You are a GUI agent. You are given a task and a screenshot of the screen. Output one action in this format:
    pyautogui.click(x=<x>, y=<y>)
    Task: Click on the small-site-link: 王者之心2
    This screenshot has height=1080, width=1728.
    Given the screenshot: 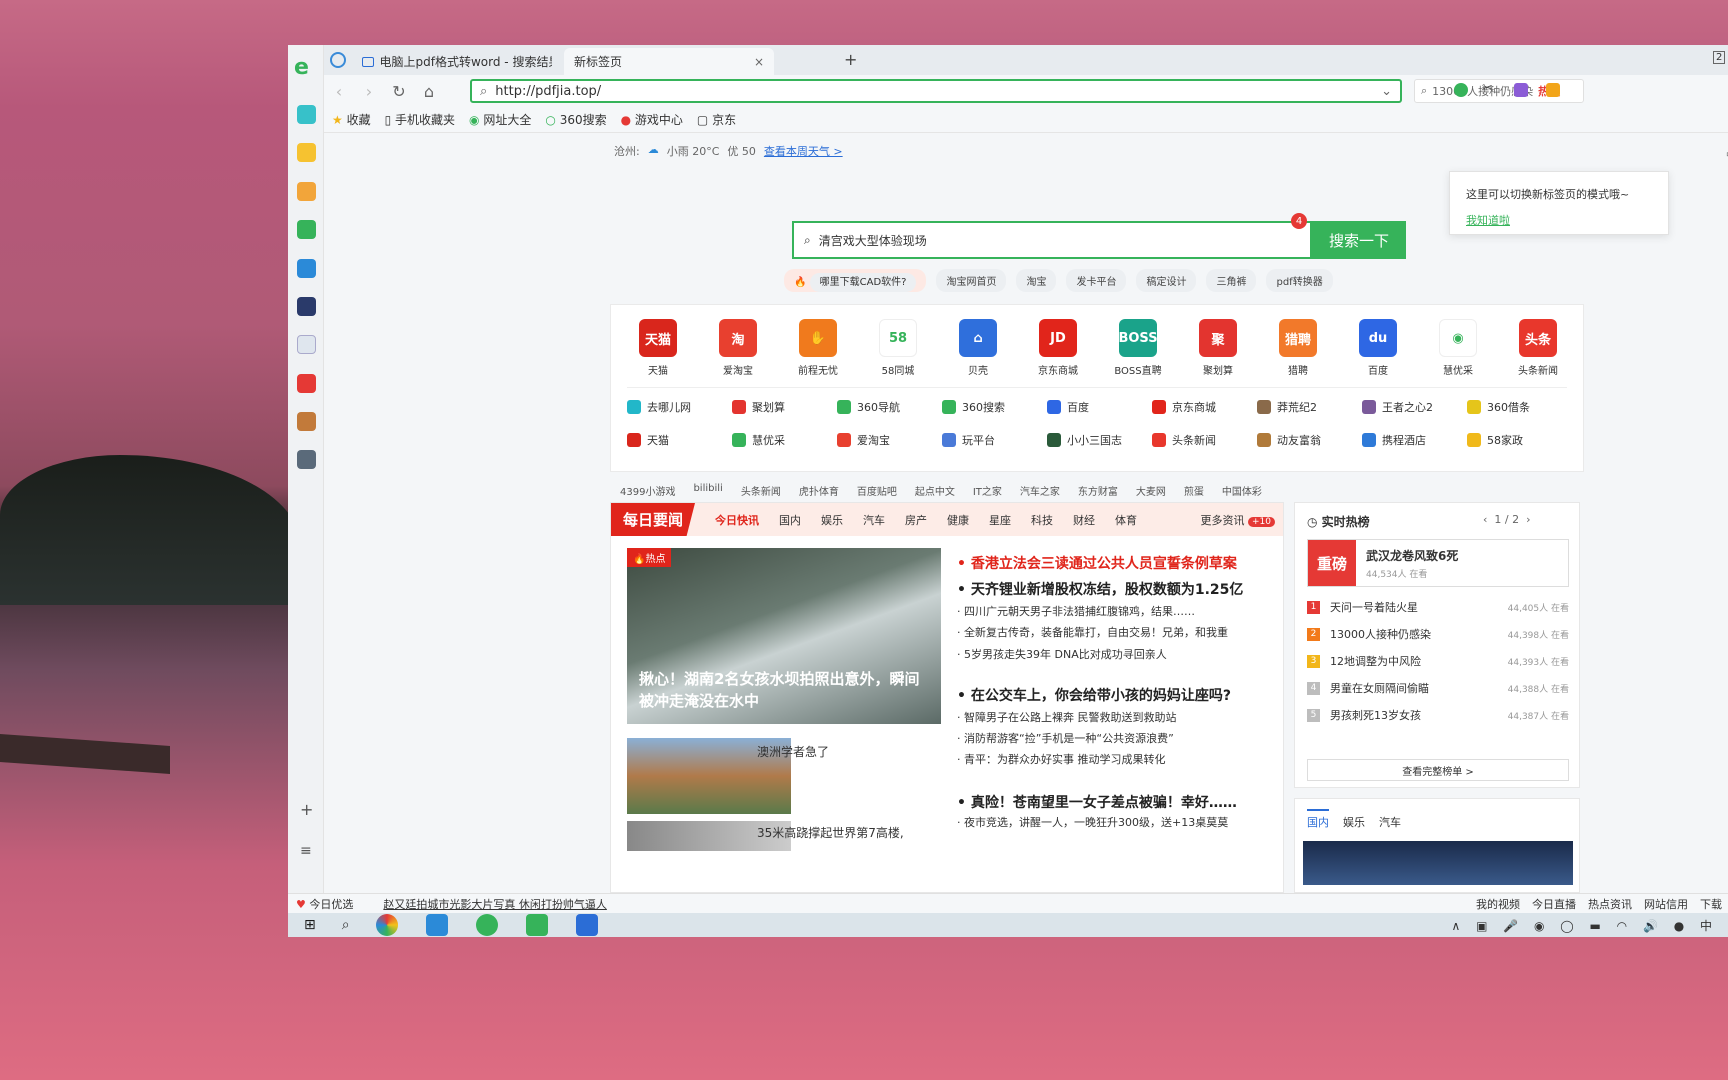 What is the action you would take?
    pyautogui.click(x=1414, y=407)
    